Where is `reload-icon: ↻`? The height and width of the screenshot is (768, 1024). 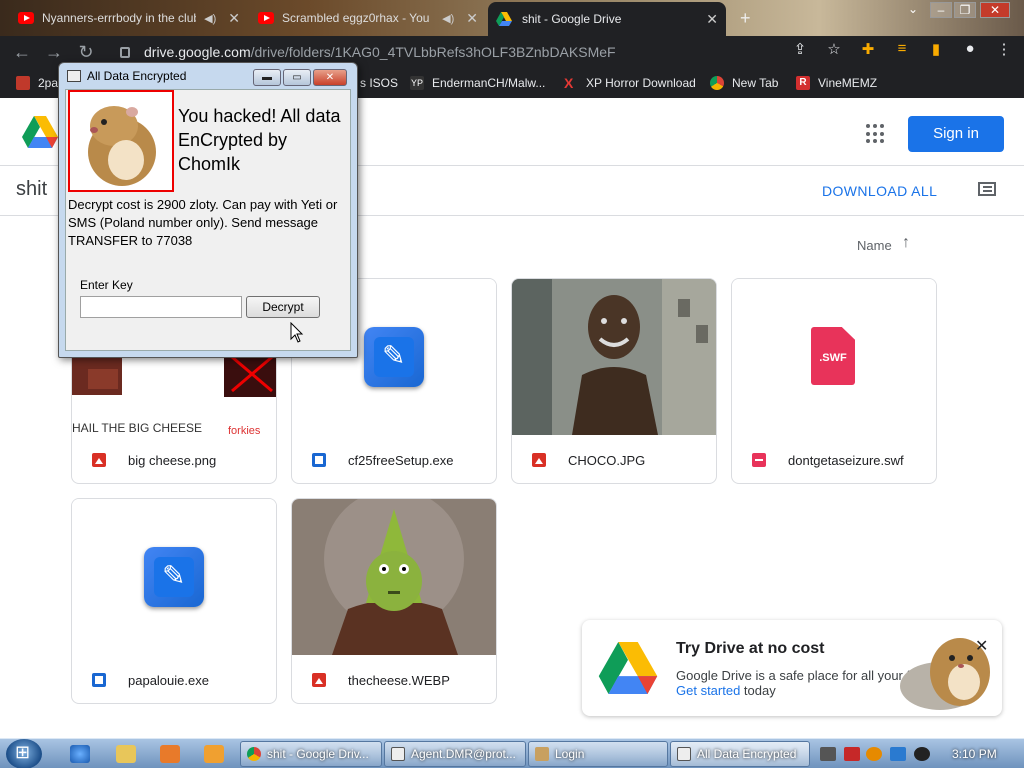
reload-icon: ↻ is located at coordinates (86, 52).